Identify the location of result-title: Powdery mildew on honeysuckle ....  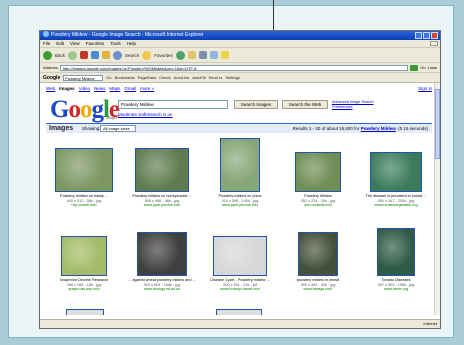
(162, 196).